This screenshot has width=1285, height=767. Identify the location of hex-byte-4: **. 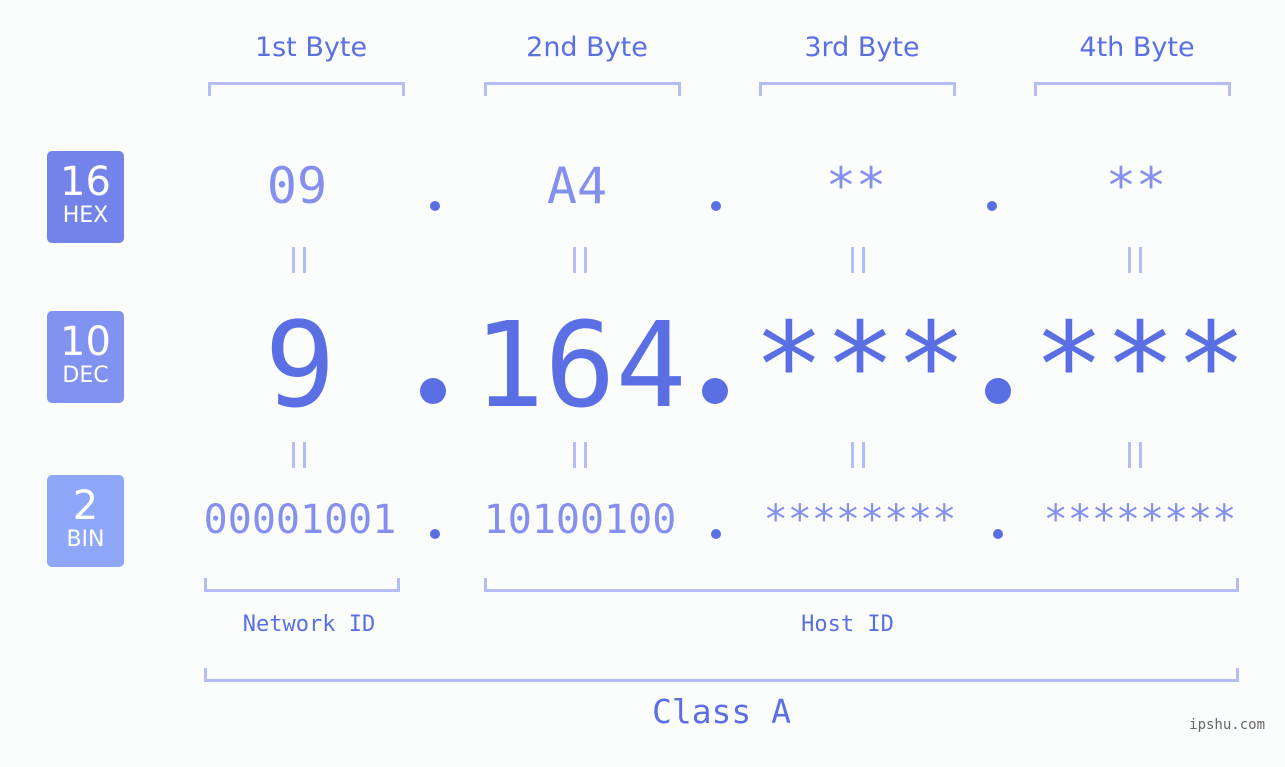
(1136, 186).